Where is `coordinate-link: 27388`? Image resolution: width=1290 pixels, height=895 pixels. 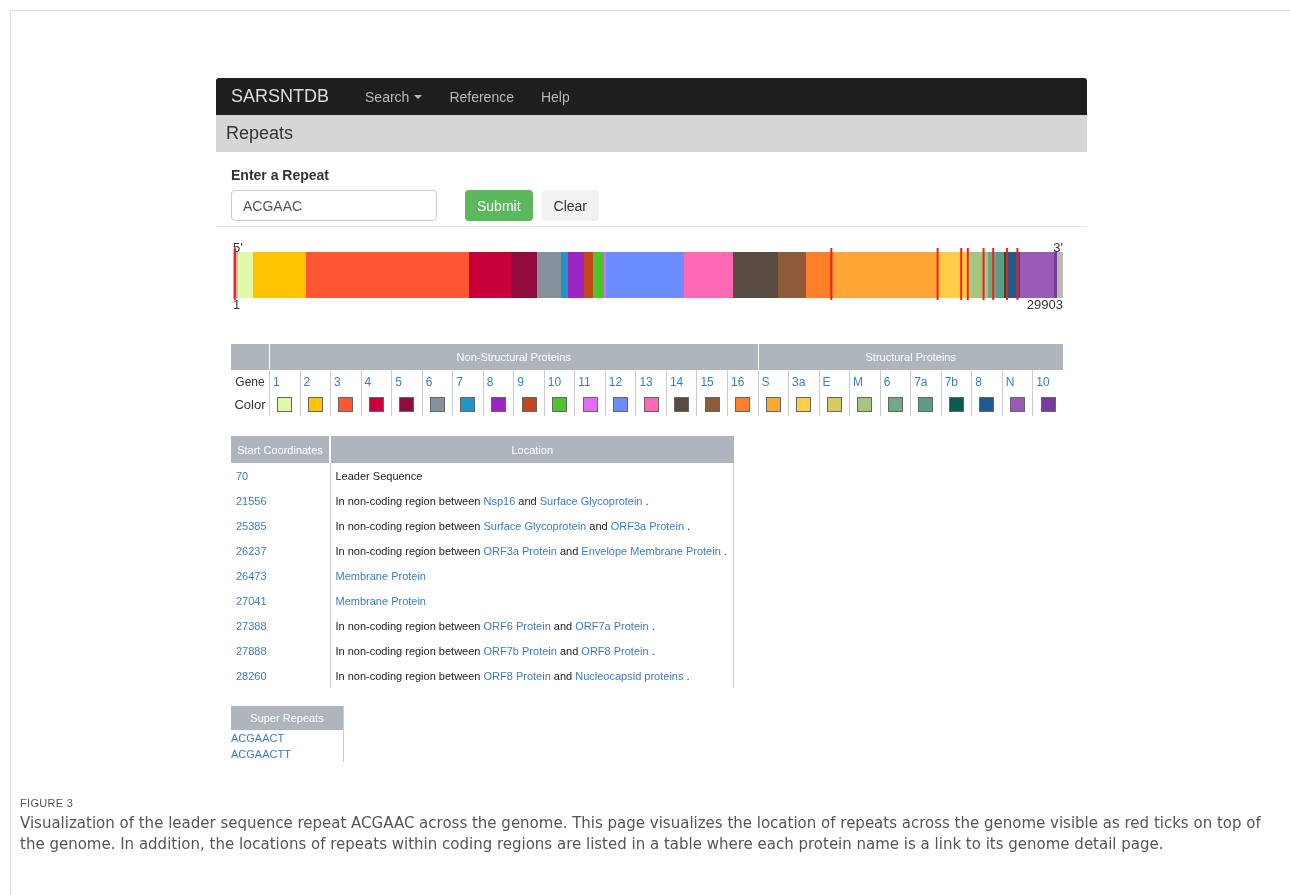 coordinate-link: 27388 is located at coordinates (251, 625).